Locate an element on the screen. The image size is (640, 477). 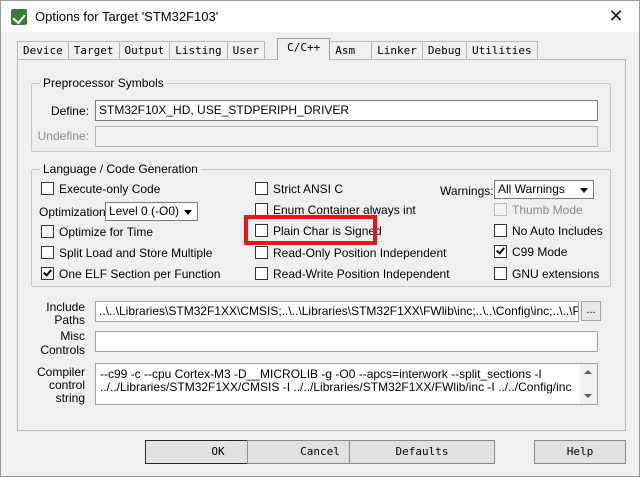
title-bar: Options for Target 'STM32F103' ✕ is located at coordinates (320, 16).